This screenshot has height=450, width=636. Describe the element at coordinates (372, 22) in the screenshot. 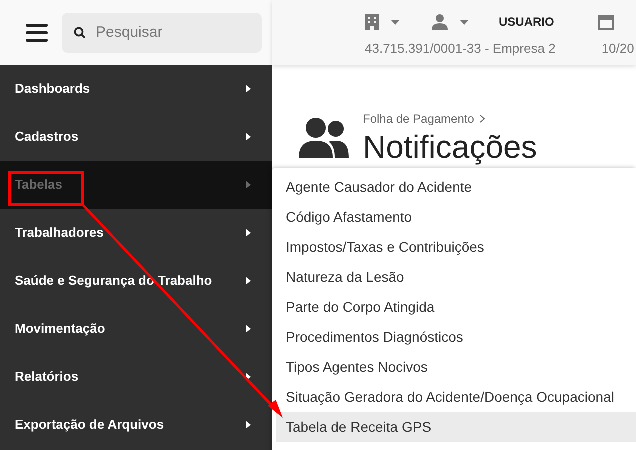

I see `building-icon` at that location.